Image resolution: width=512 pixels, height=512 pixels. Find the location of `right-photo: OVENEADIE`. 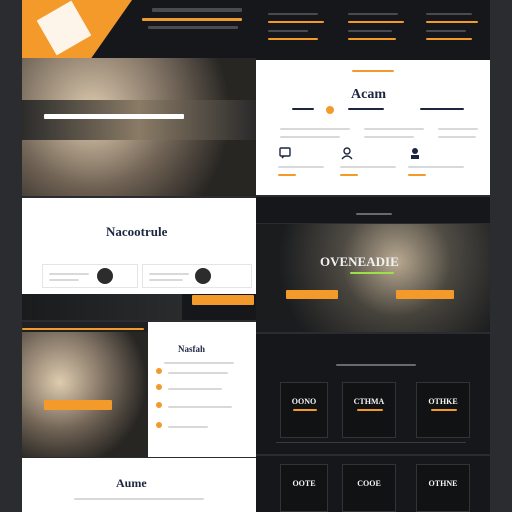

right-photo: OVENEADIE is located at coordinates (373, 278).